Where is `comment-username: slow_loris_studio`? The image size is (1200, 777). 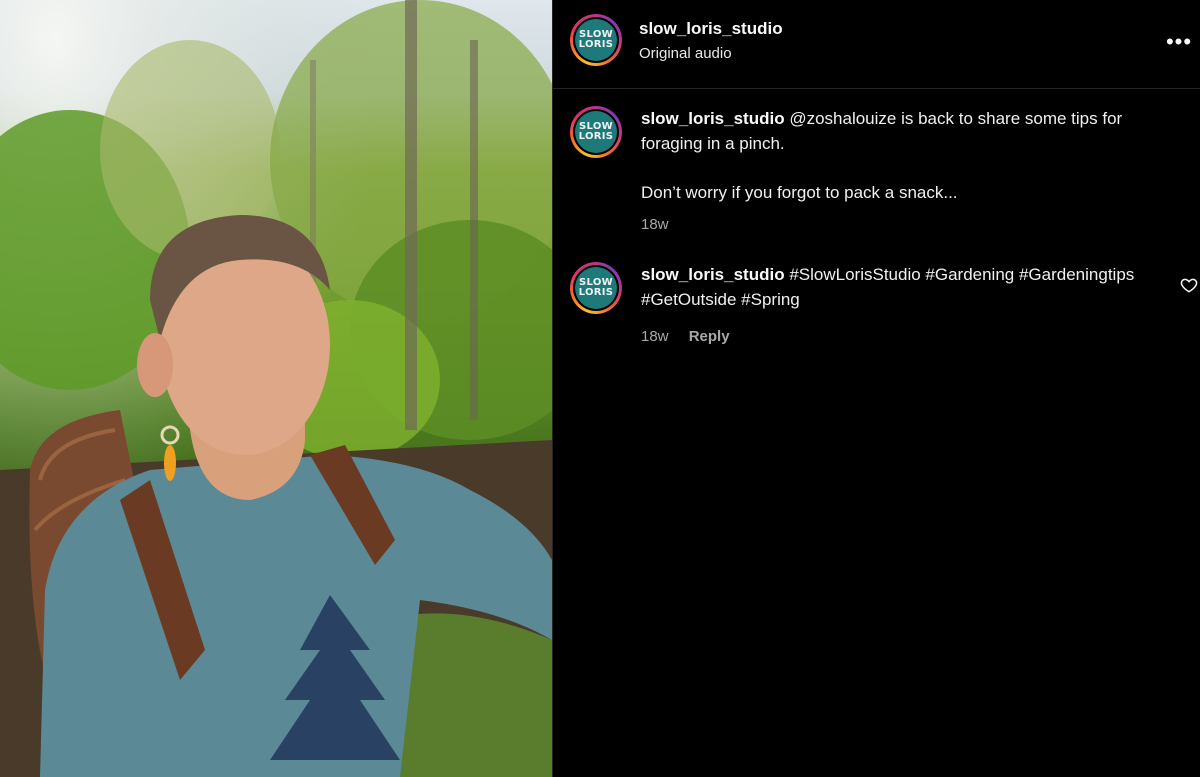 comment-username: slow_loris_studio is located at coordinates (713, 274).